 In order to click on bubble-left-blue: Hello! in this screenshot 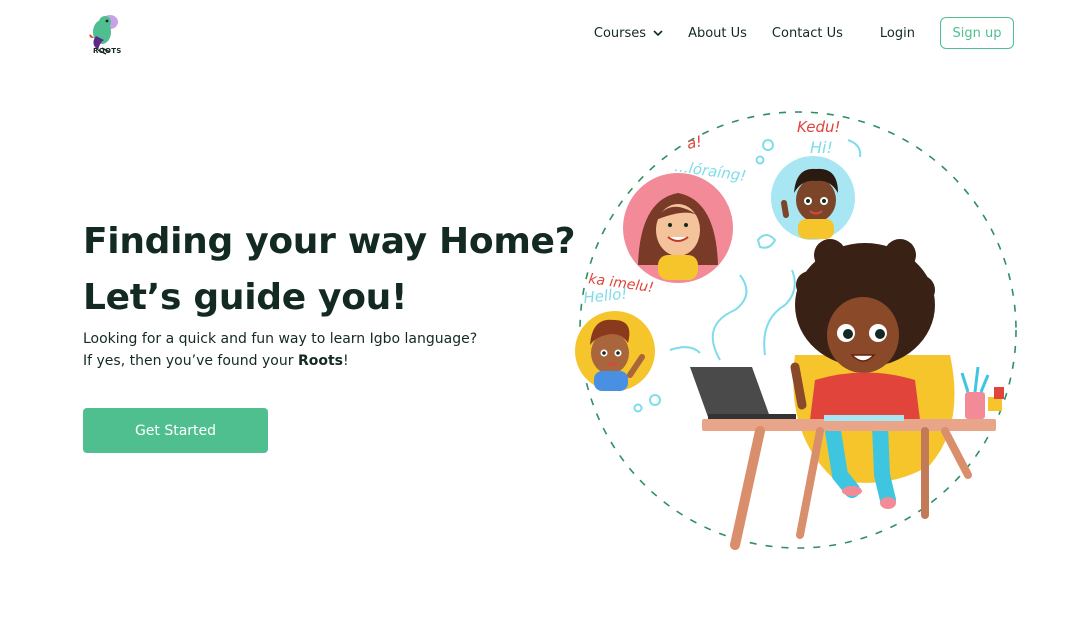, I will do `click(606, 295)`.